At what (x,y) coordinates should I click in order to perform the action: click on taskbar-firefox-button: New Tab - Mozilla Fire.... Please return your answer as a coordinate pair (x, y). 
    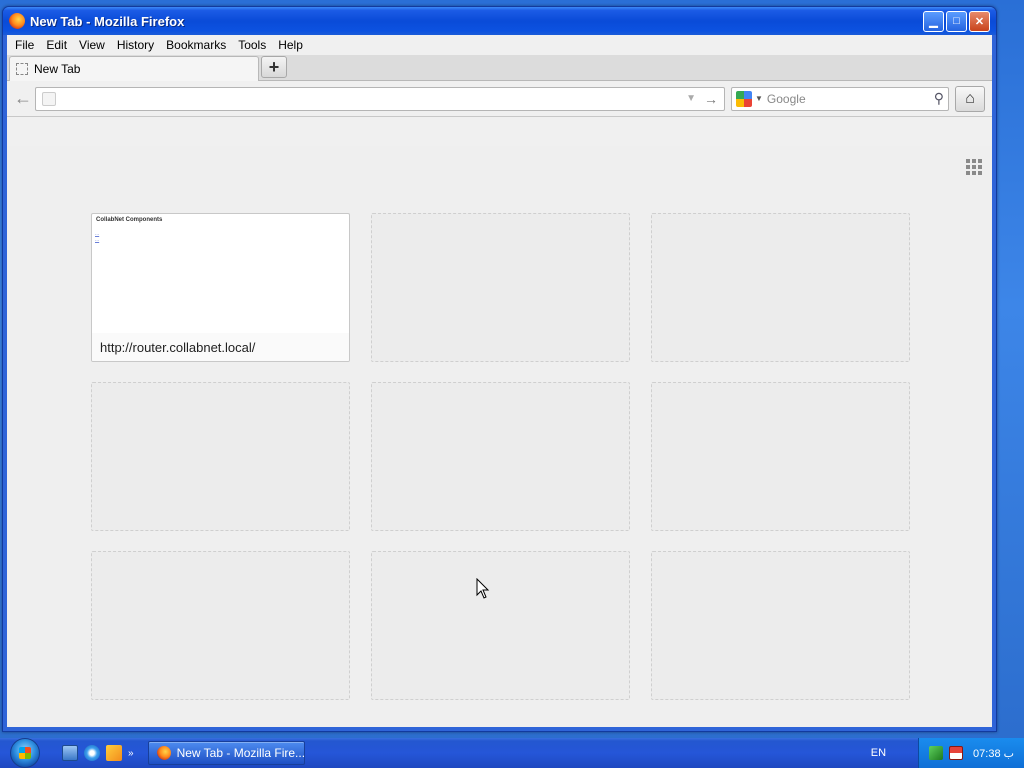
    Looking at the image, I should click on (226, 753).